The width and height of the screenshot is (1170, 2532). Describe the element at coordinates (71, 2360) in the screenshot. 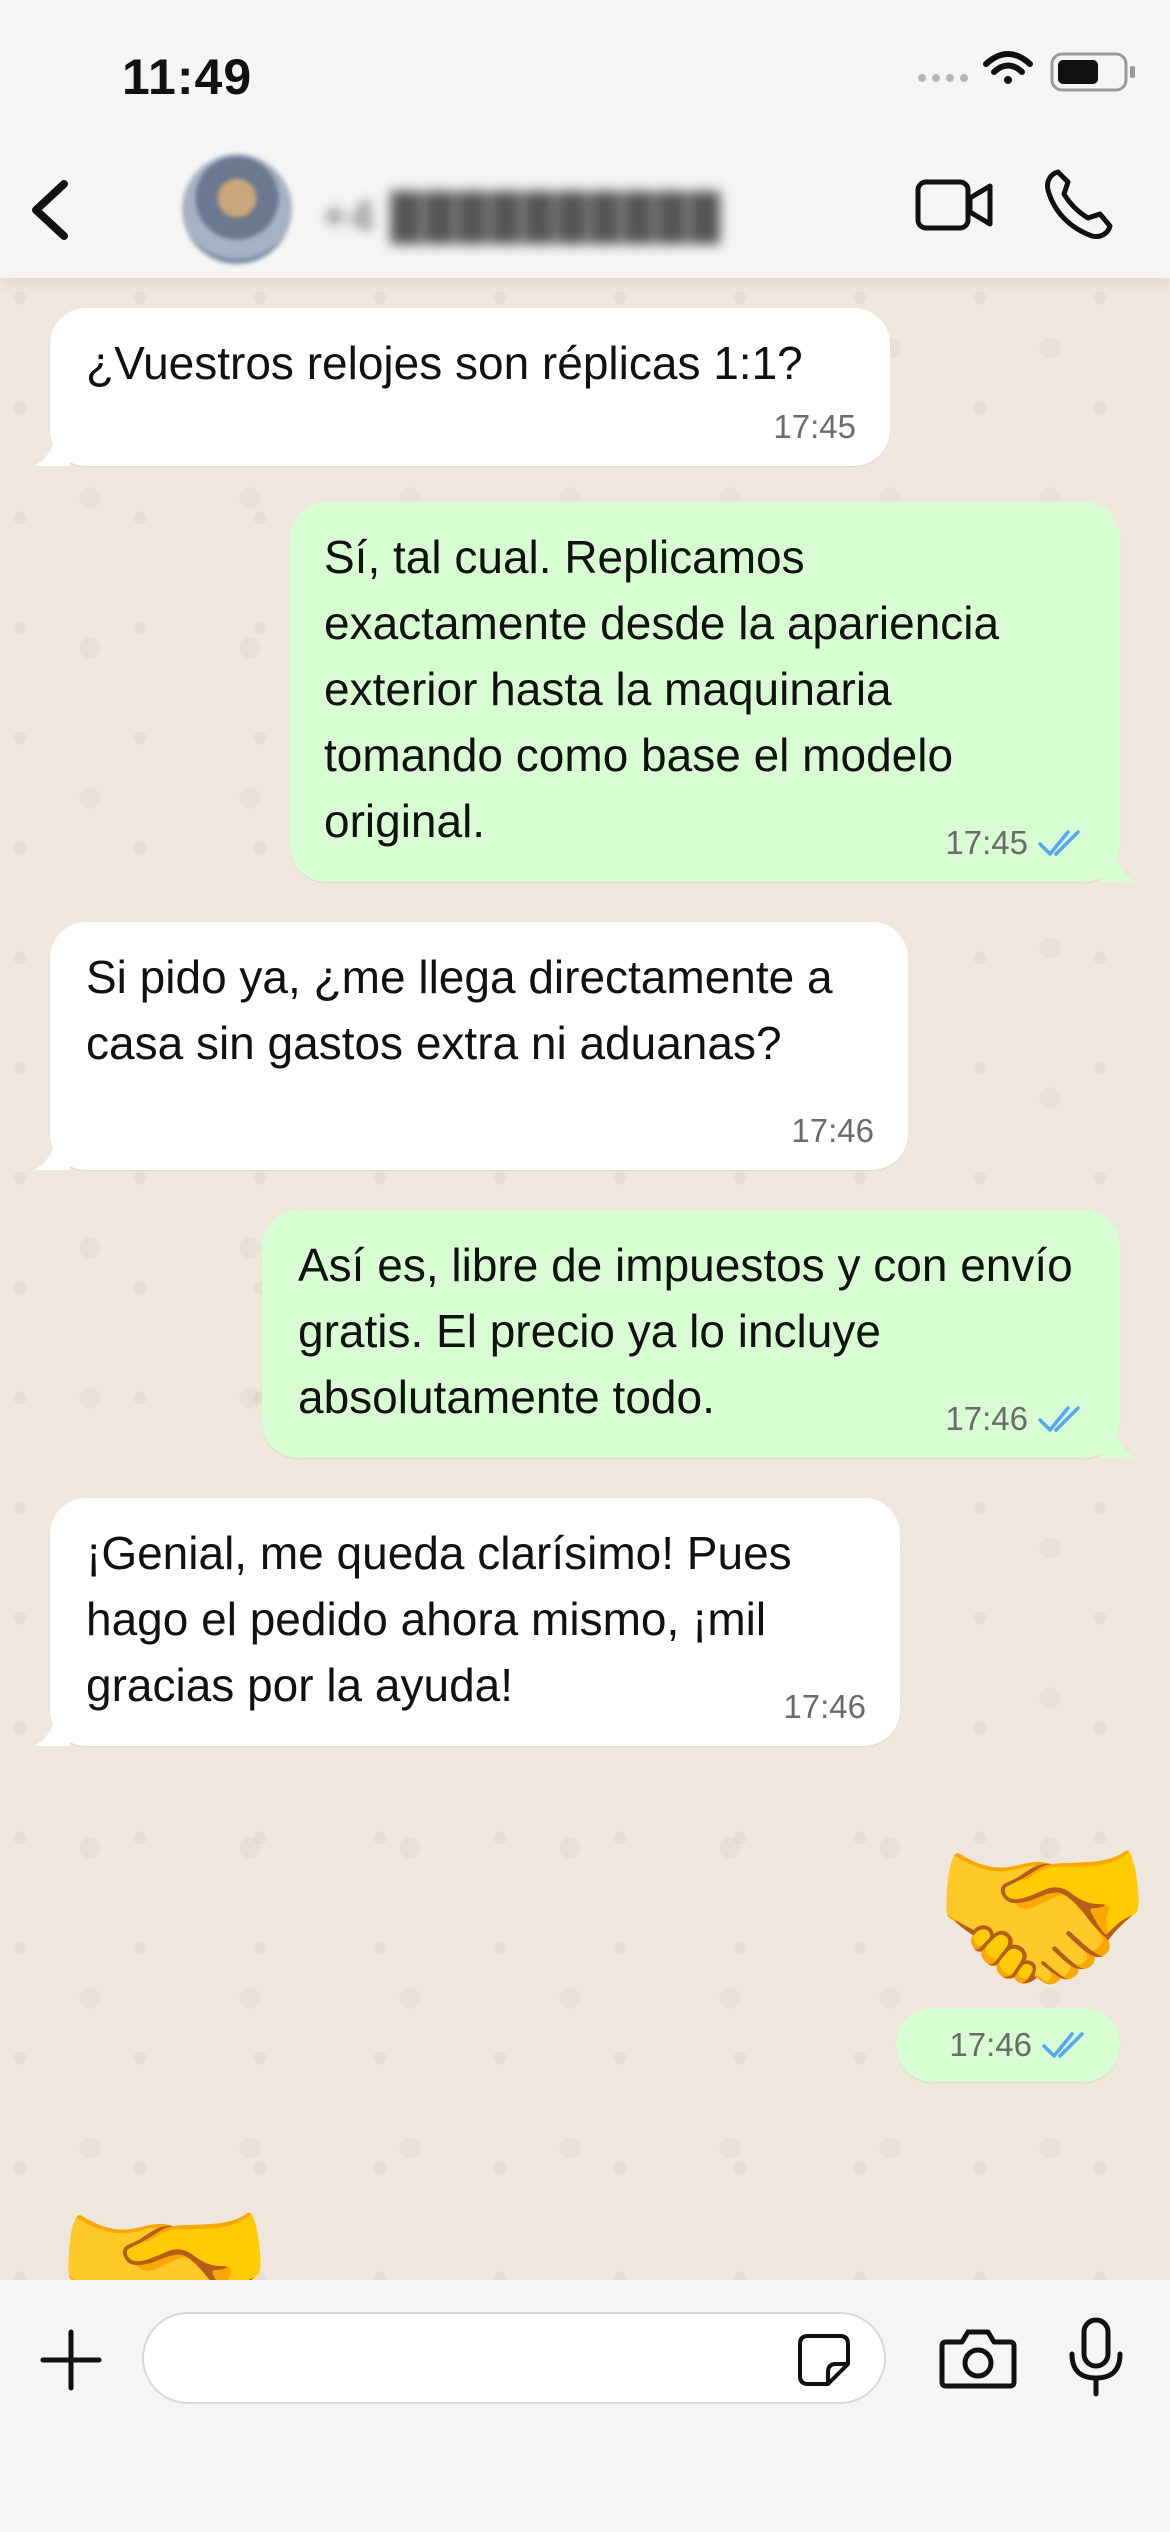

I see `plus-icon` at that location.